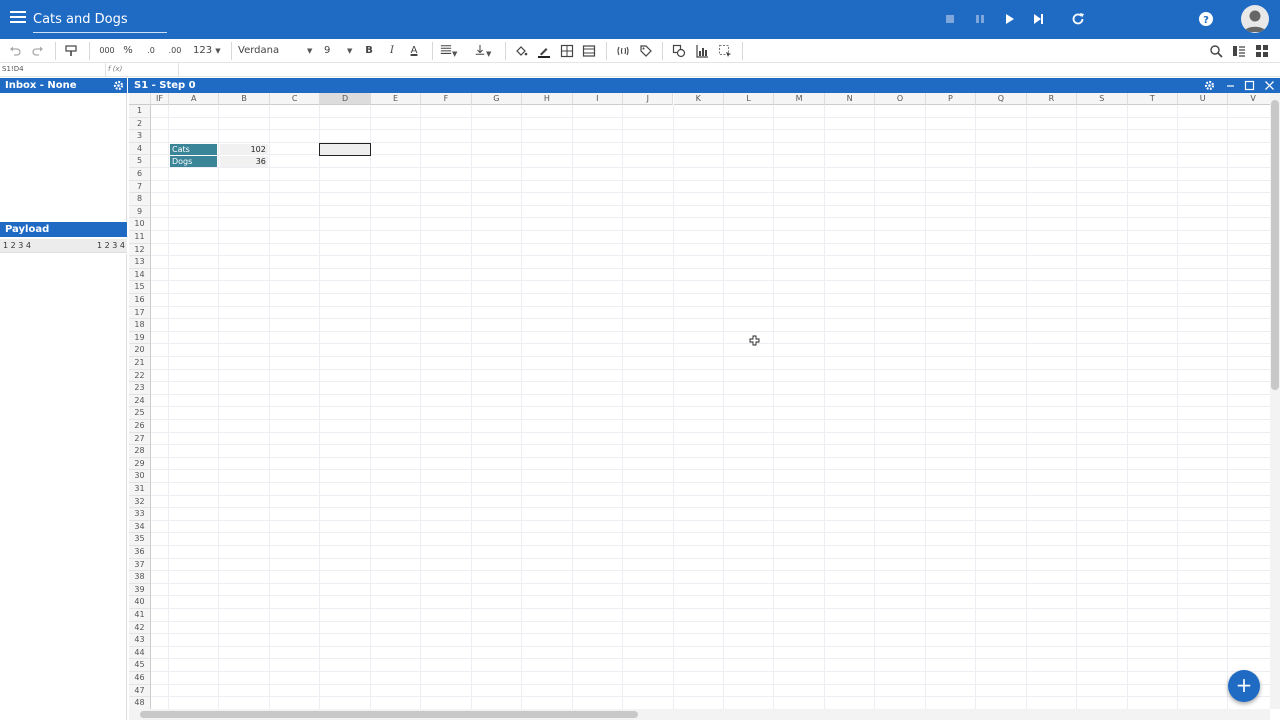 The height and width of the screenshot is (720, 1280). What do you see at coordinates (389, 714) in the screenshot?
I see `horizontal-scroll-thumb` at bounding box center [389, 714].